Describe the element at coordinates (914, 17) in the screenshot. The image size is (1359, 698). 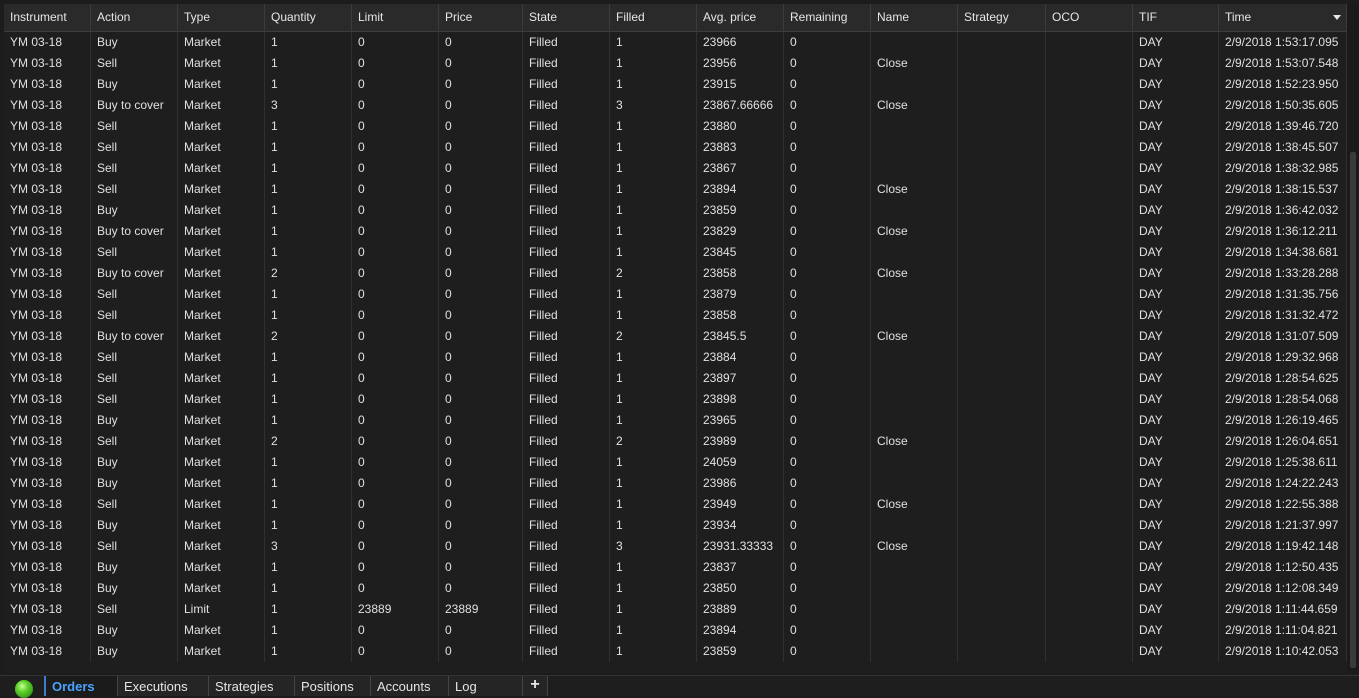
I see `column-header-name: Name` at that location.